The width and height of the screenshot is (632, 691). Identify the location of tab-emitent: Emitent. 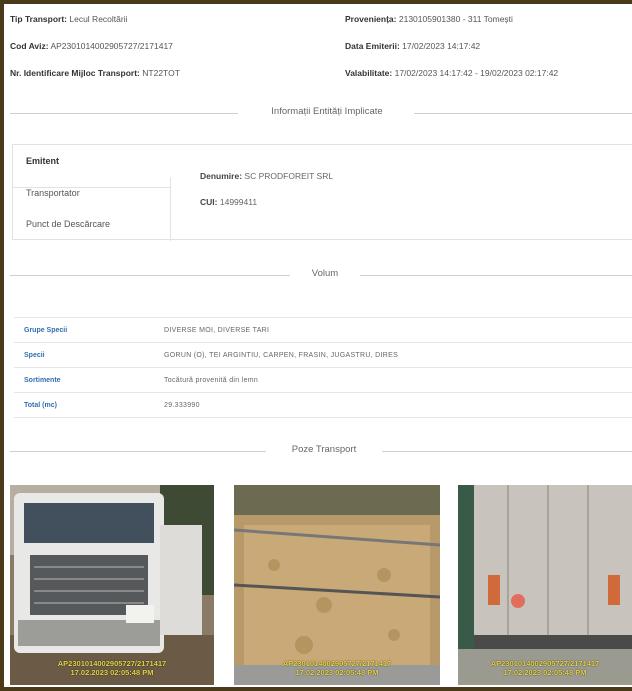
(91, 161).